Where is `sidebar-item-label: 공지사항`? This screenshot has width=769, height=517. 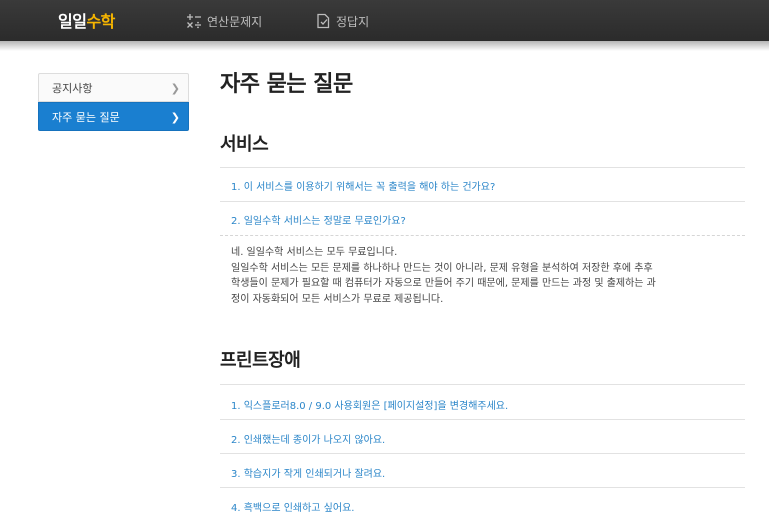 sidebar-item-label: 공지사항 is located at coordinates (72, 88).